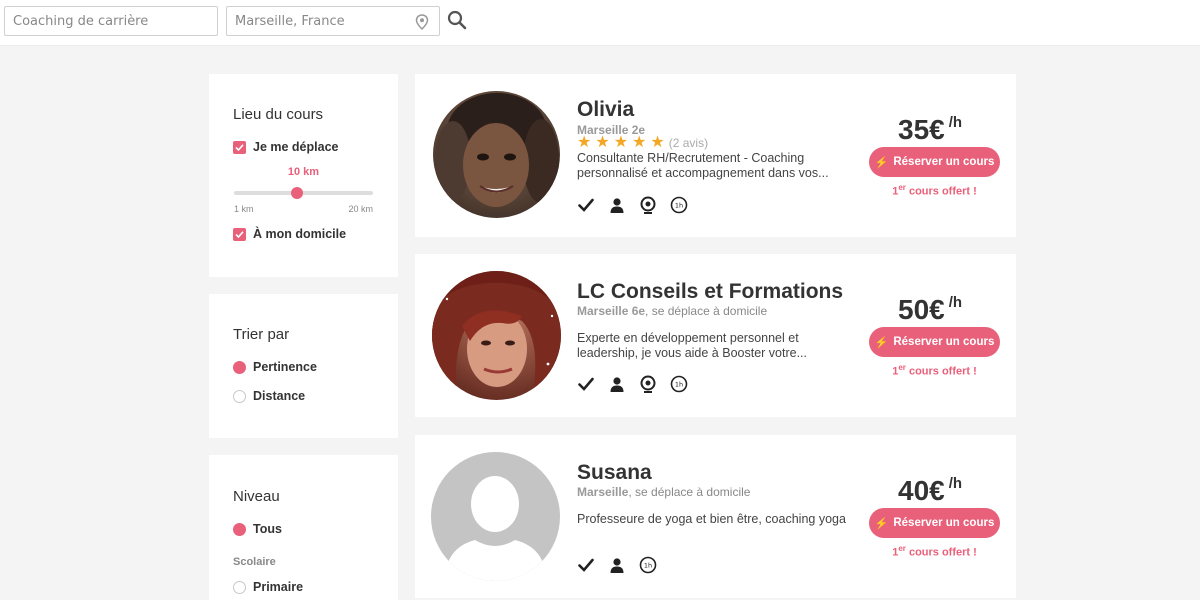 The height and width of the screenshot is (600, 1200). I want to click on price: 50€/h, so click(930, 310).